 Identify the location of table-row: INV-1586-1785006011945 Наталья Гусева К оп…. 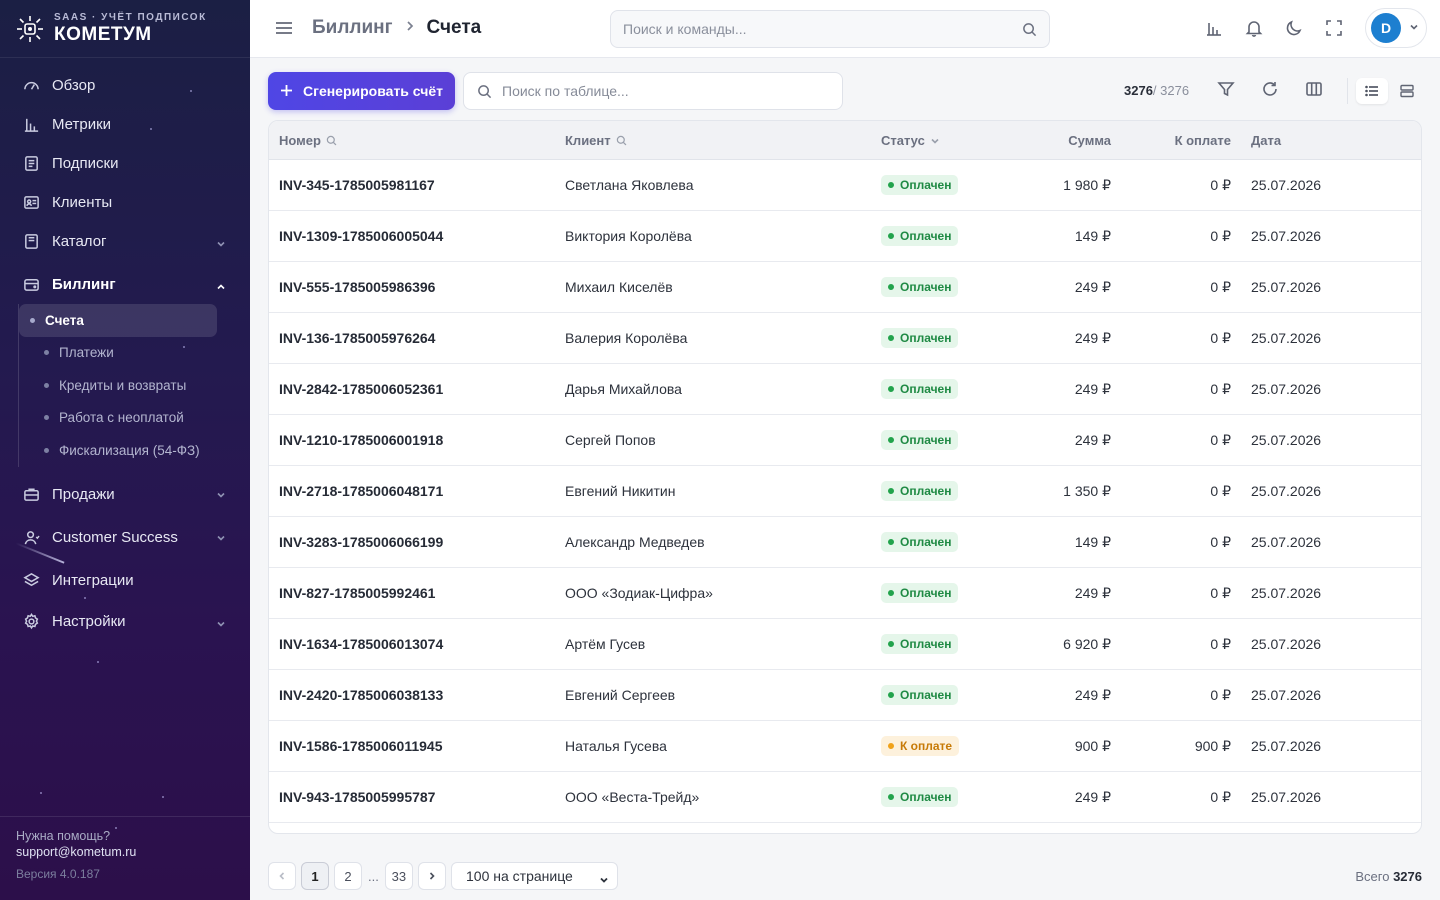
(845, 746).